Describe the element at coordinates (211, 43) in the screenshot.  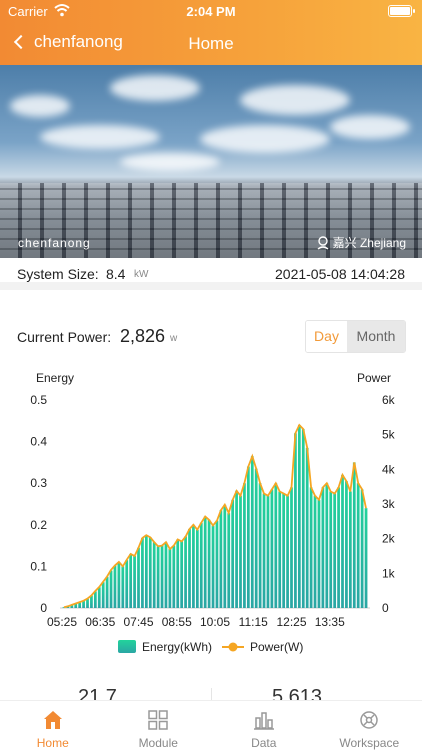
I see `page-title: Home` at that location.